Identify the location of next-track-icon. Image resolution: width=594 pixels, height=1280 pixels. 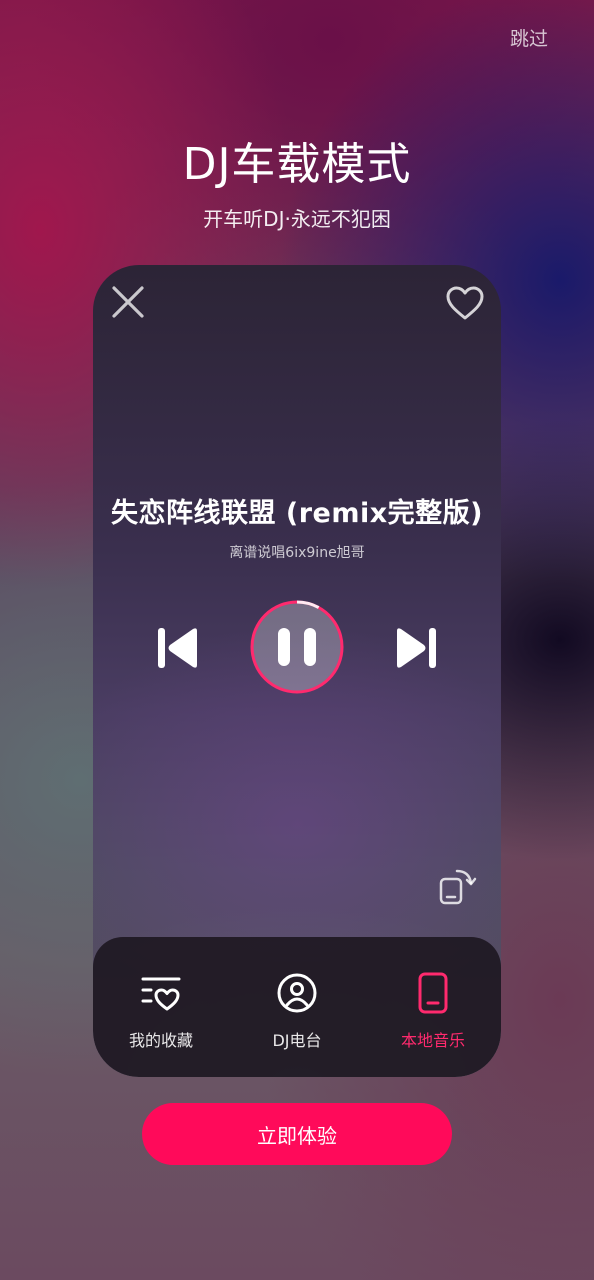
(416, 648).